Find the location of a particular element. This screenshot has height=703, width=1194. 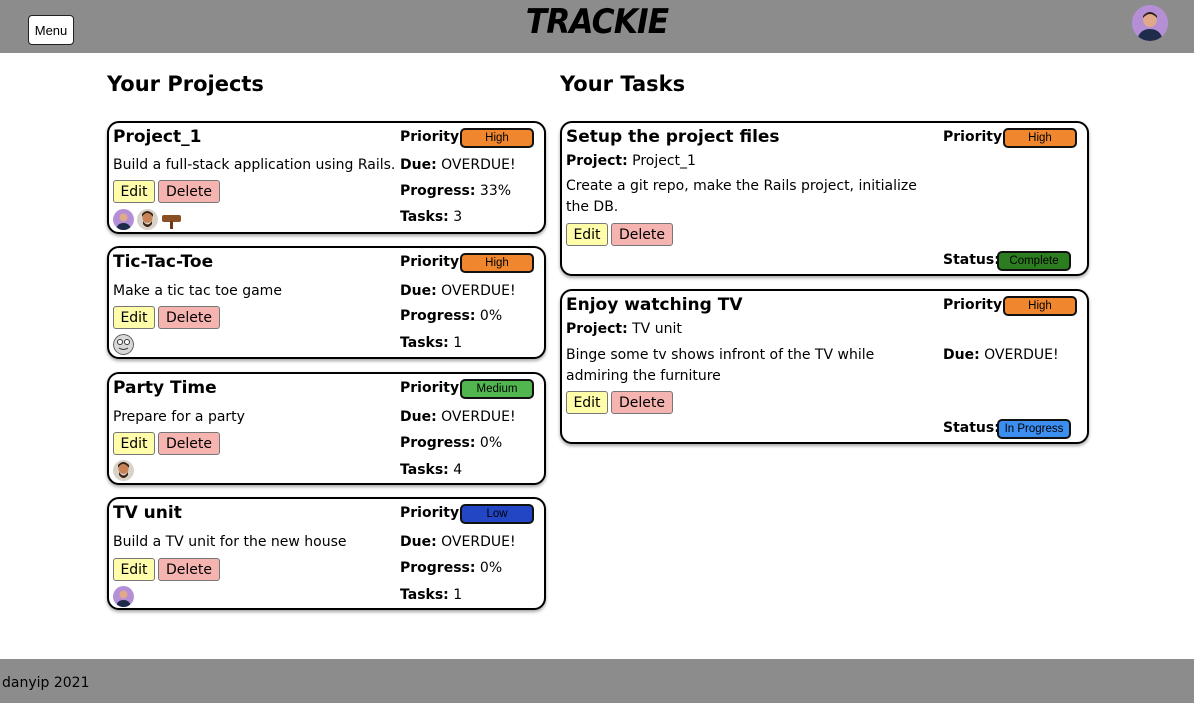

tasks-count-row: Tasks: 4 is located at coordinates (431, 470).